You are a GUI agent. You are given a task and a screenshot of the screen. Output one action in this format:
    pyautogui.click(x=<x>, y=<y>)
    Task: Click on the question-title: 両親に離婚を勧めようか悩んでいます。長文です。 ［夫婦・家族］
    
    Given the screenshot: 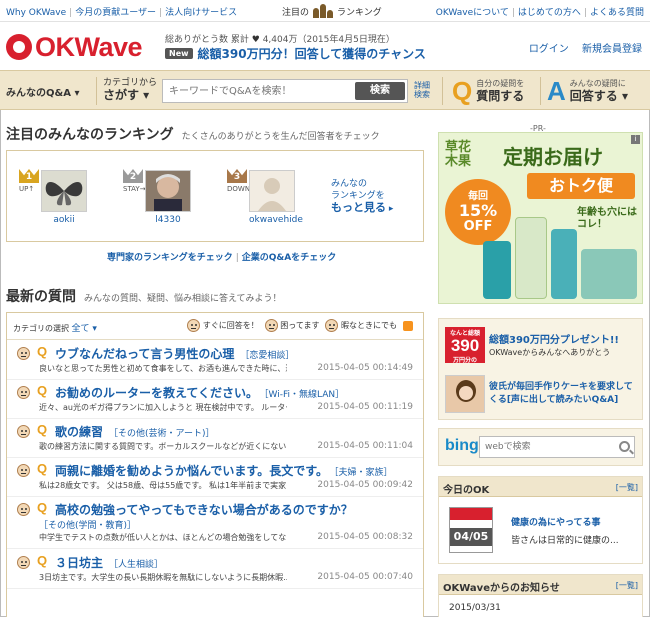 What is the action you would take?
    pyautogui.click(x=224, y=470)
    